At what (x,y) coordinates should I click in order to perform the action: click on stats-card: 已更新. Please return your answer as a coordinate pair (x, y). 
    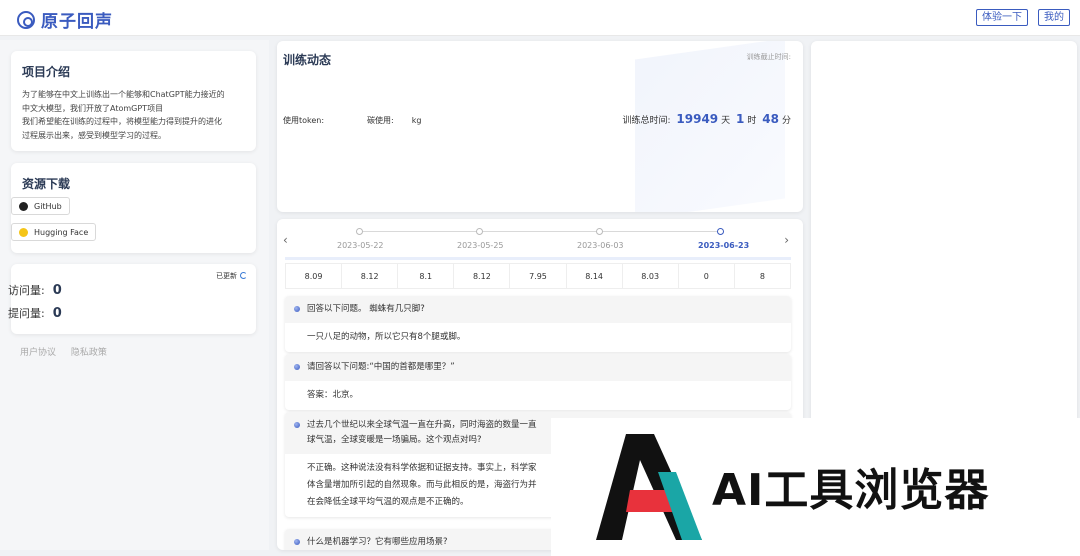
    Looking at the image, I should click on (133, 299).